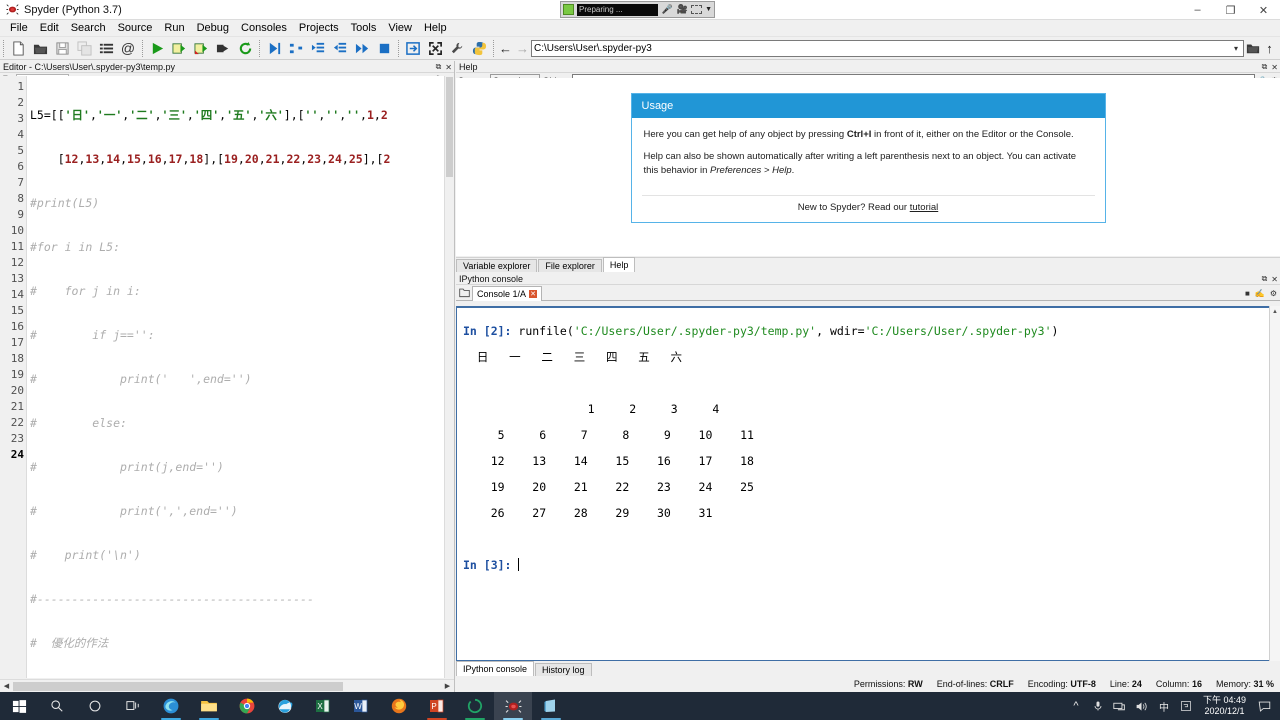 The image size is (1280, 720). What do you see at coordinates (1164, 706) in the screenshot?
I see `ime-icon: 中` at bounding box center [1164, 706].